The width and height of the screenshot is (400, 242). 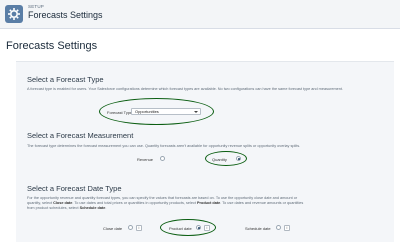 What do you see at coordinates (226, 158) in the screenshot?
I see `annotation-circle-quantity` at bounding box center [226, 158].